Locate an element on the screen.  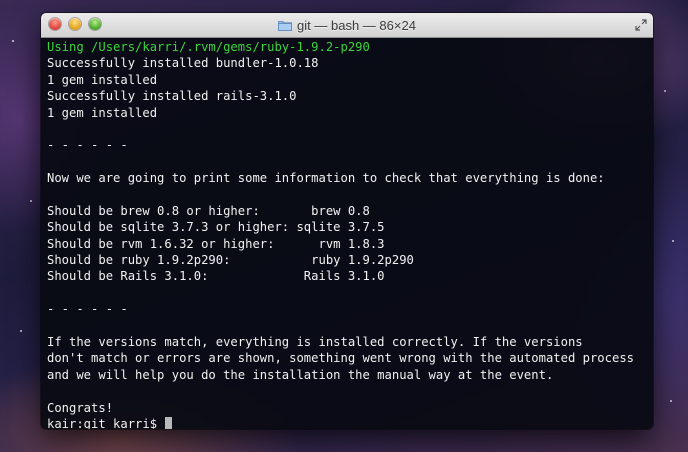
folder-icon is located at coordinates (285, 25).